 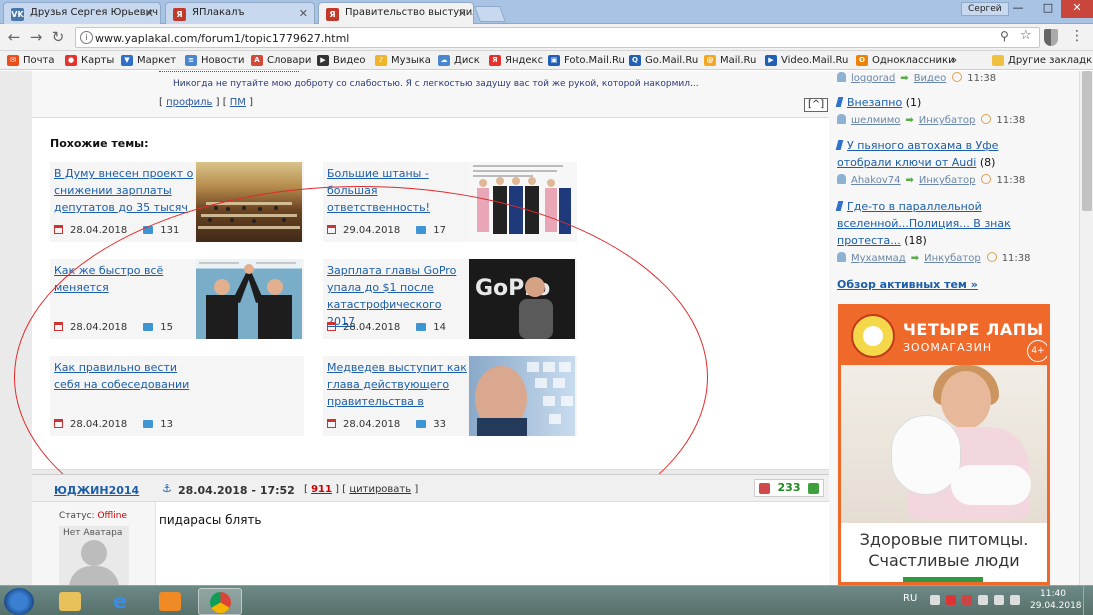 I want to click on yaplakal-icon: Я, so click(x=179, y=14).